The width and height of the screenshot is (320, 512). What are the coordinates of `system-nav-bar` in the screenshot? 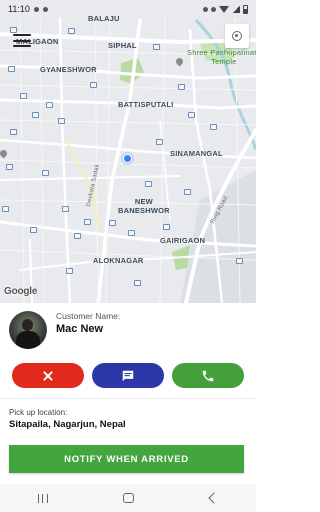 It's located at (128, 498).